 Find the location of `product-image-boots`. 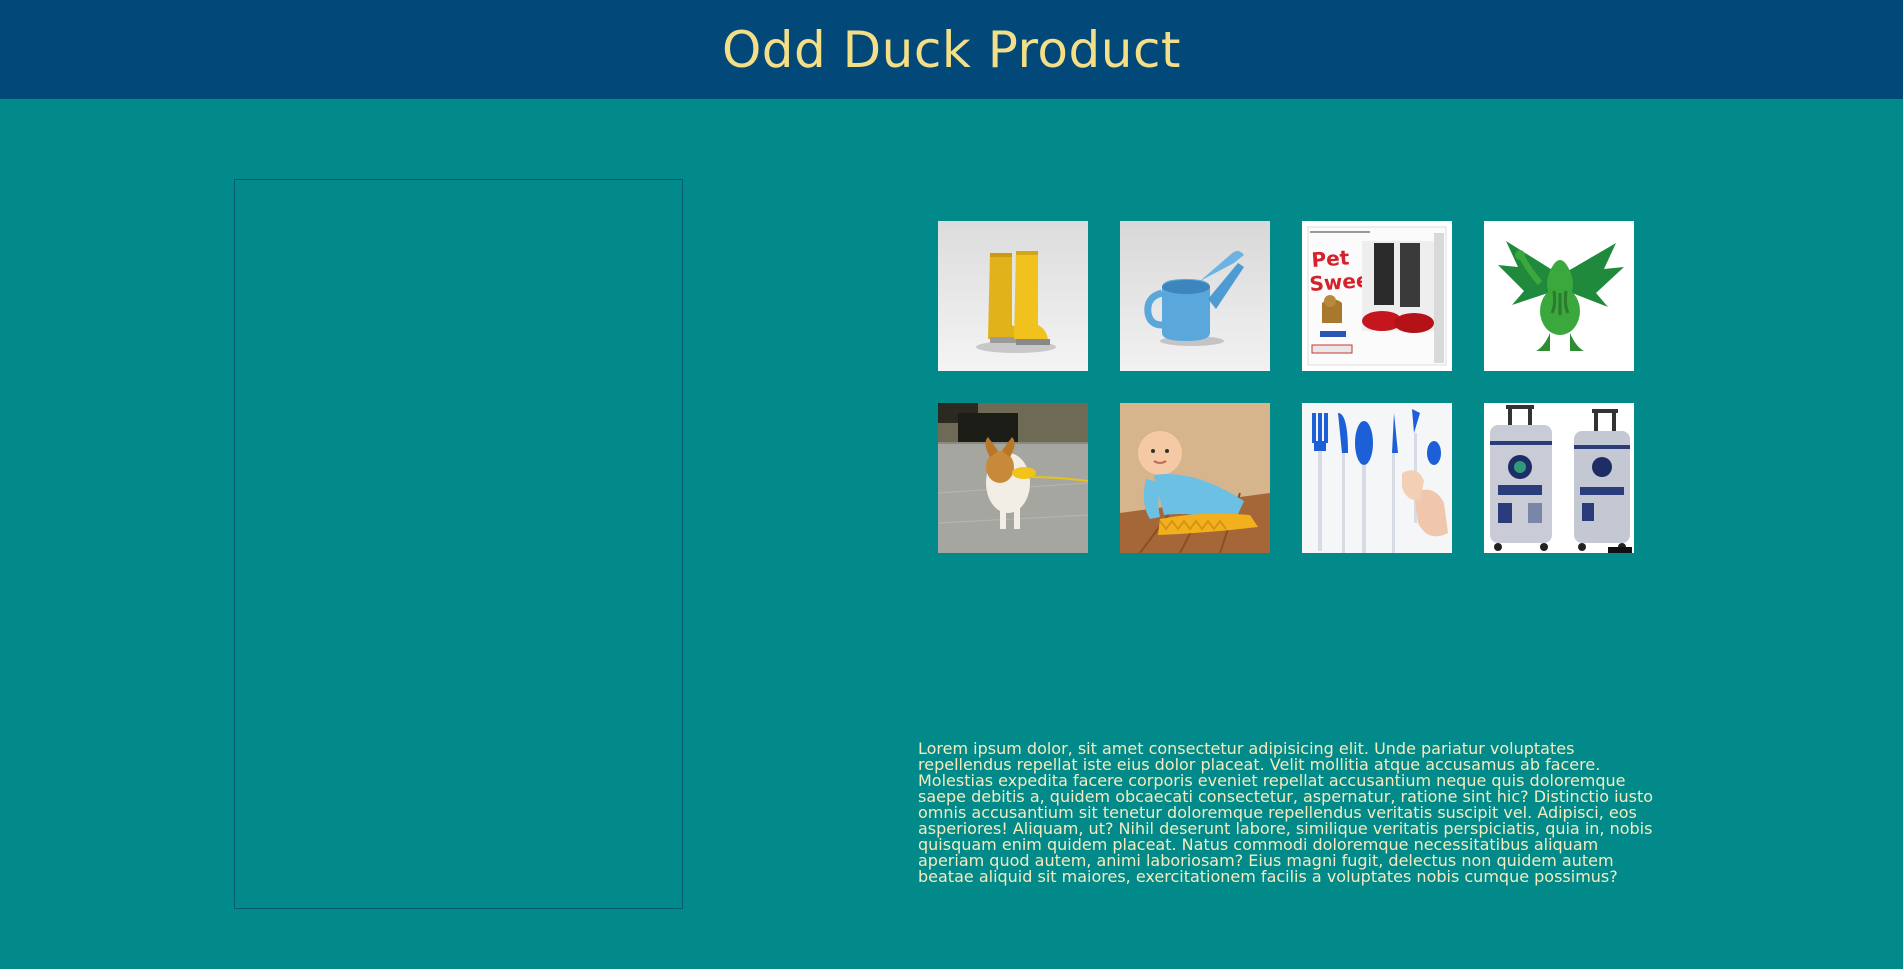

product-image-boots is located at coordinates (1013, 296).